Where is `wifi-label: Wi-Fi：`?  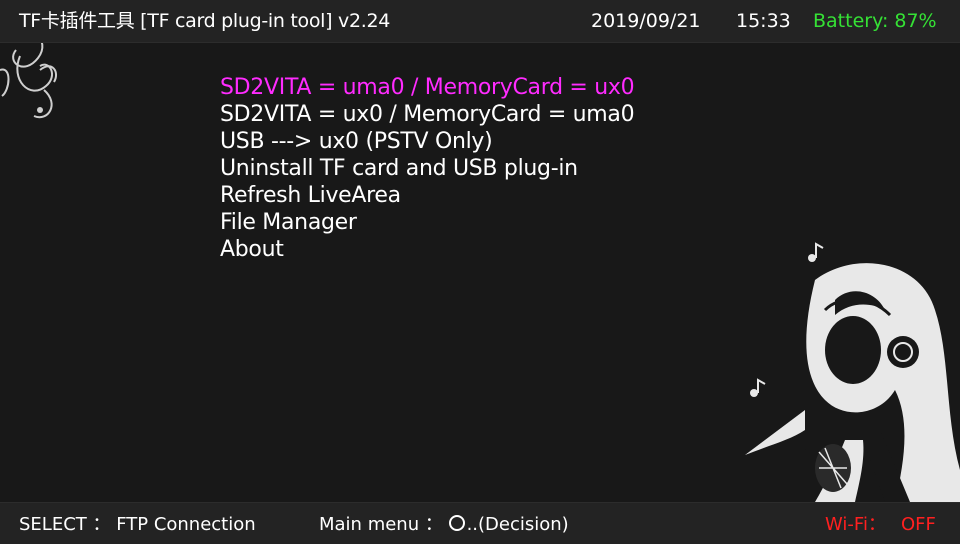 wifi-label: Wi-Fi： is located at coordinates (855, 524).